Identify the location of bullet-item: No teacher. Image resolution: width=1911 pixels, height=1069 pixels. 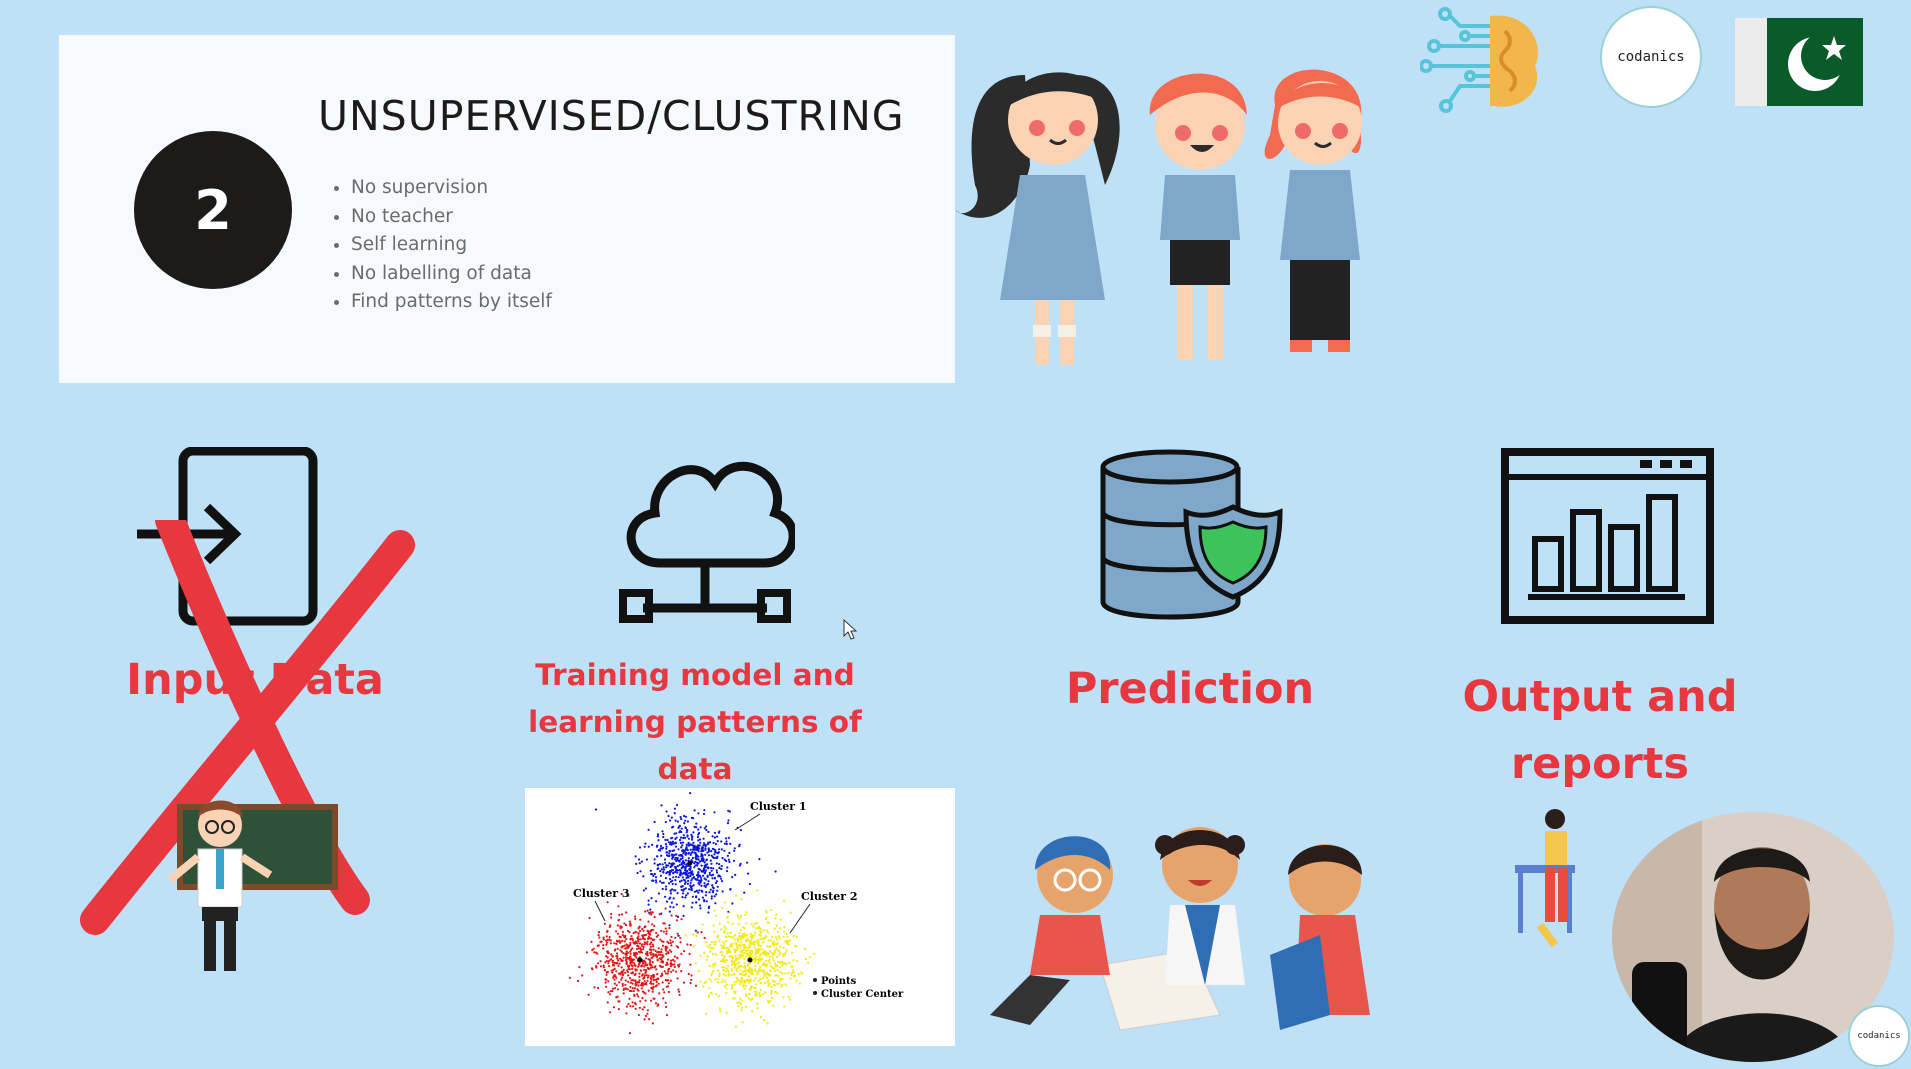
(451, 217).